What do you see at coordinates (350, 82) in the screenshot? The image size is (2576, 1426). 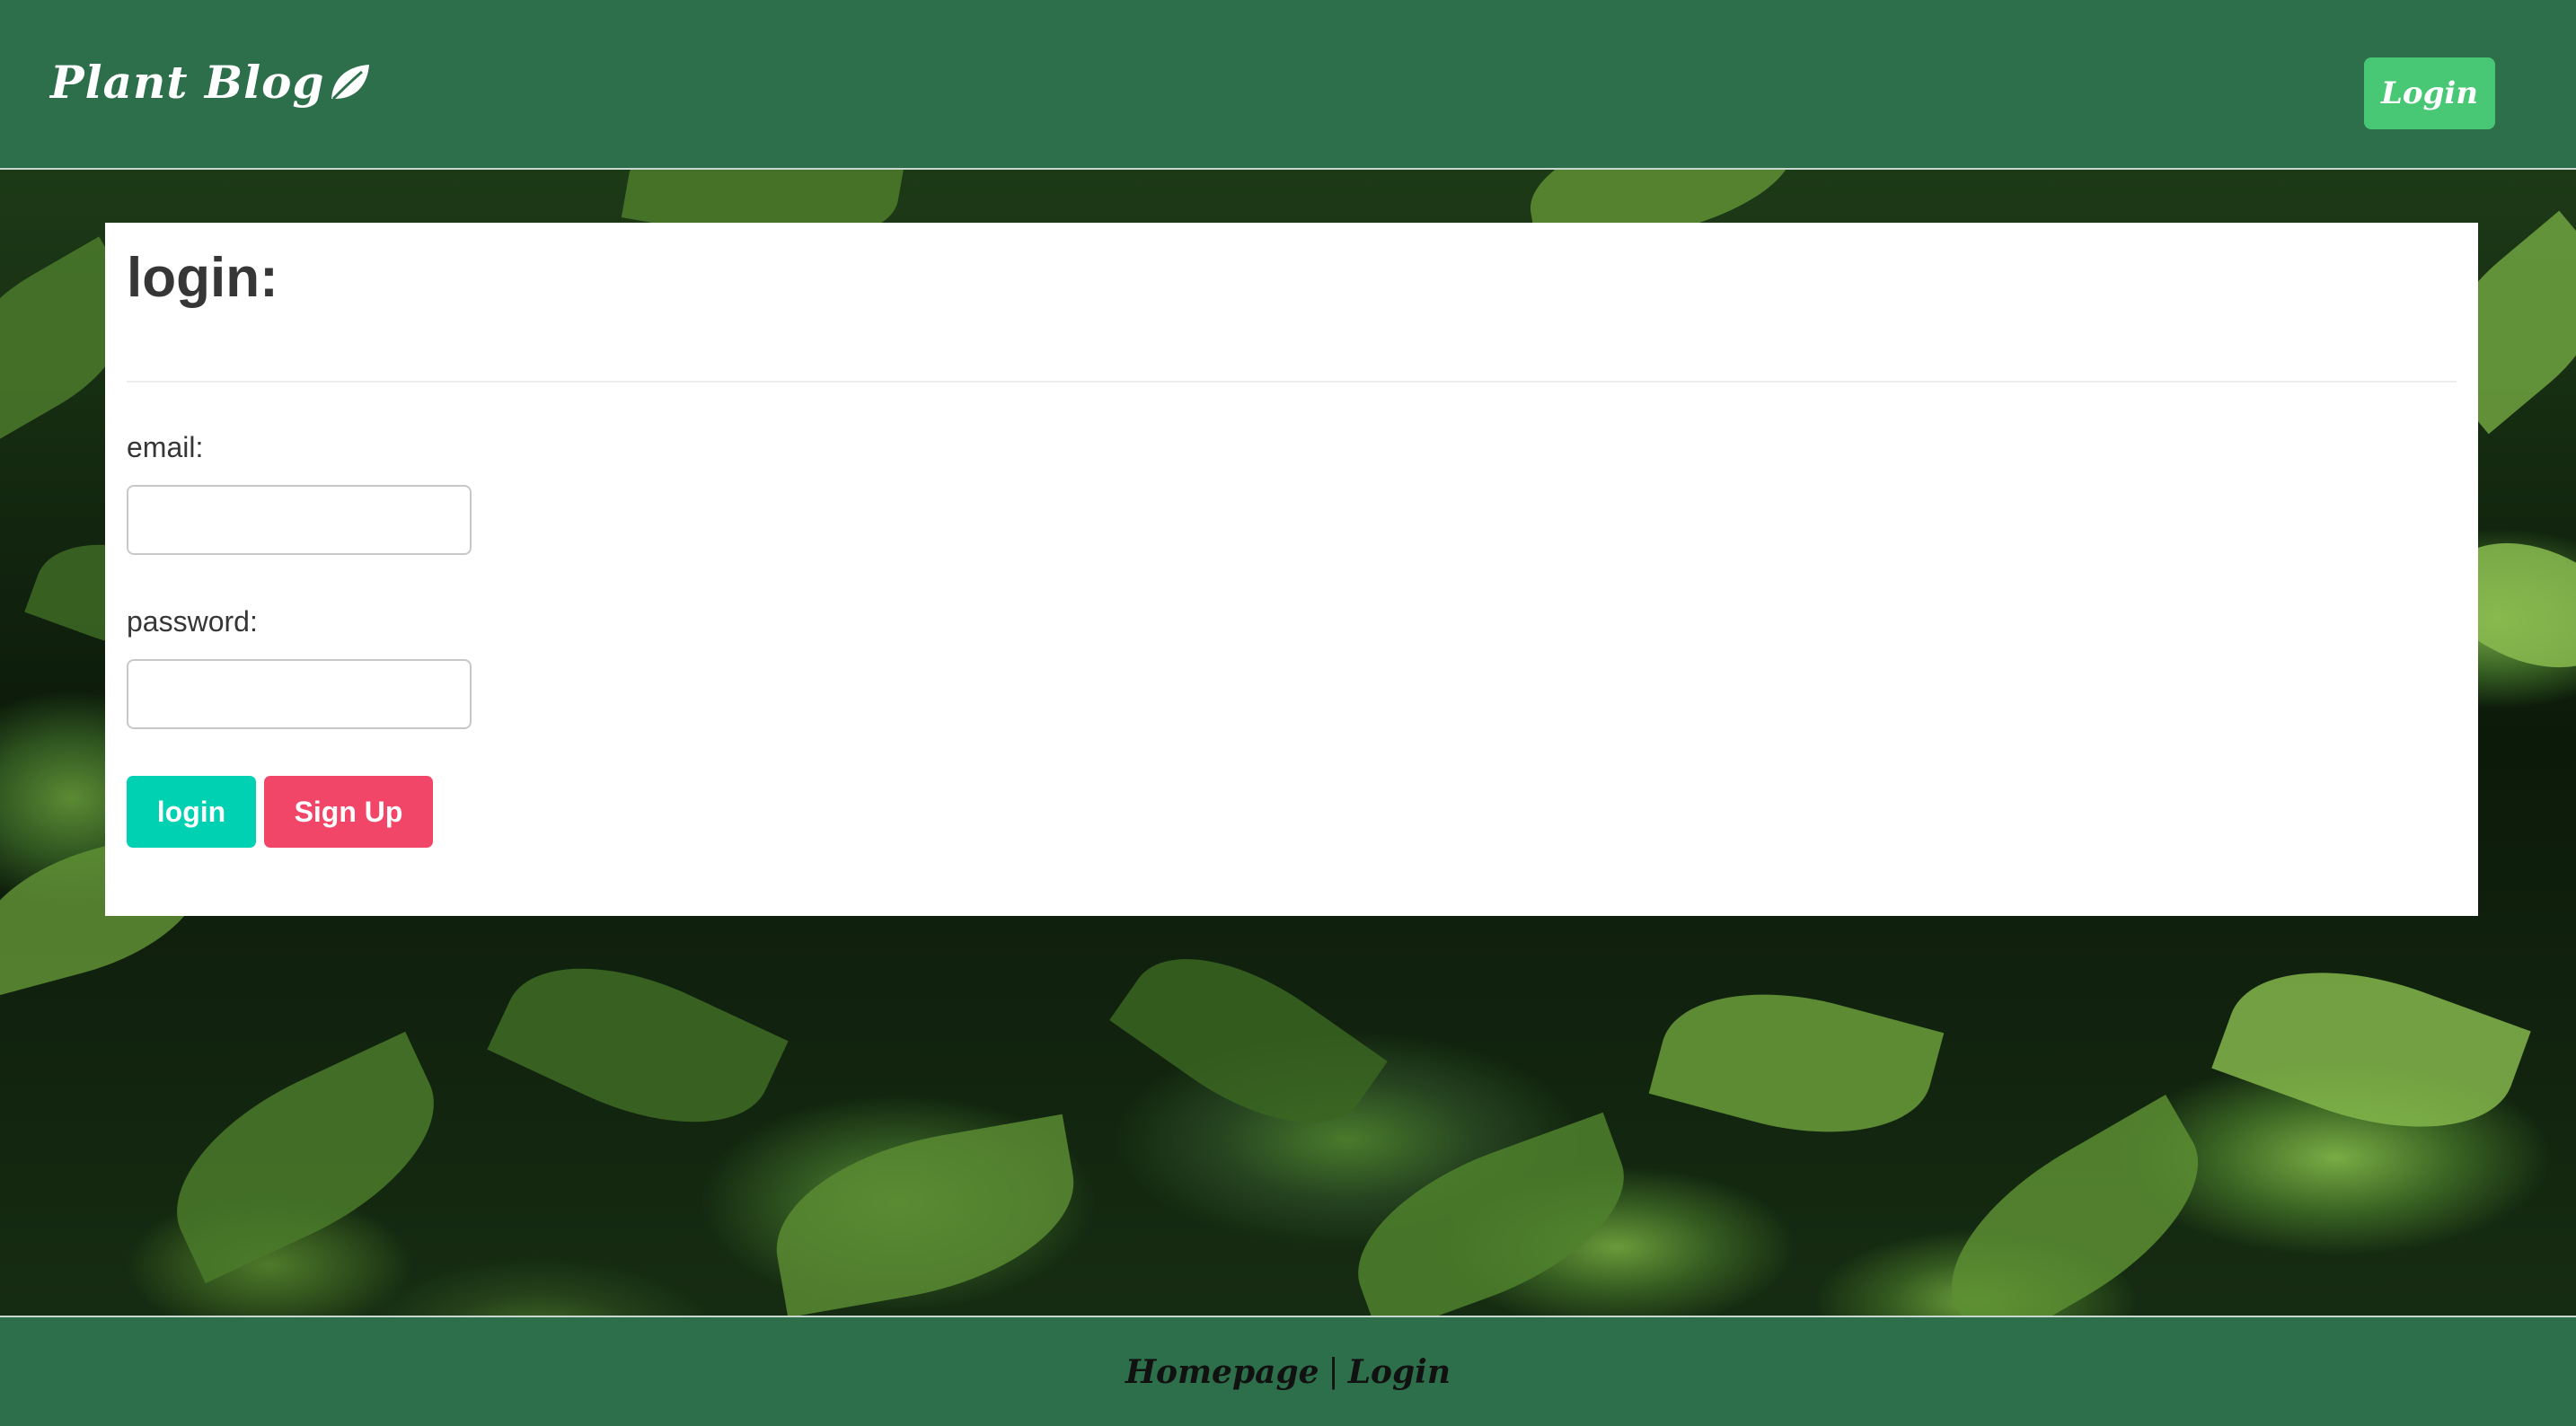 I see `leaf-icon` at bounding box center [350, 82].